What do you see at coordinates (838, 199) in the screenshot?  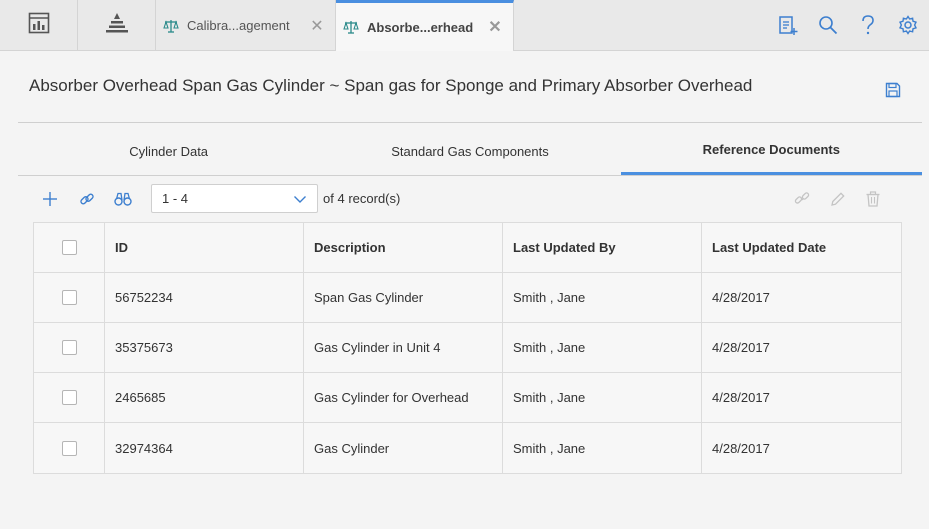 I see `edit-icon` at bounding box center [838, 199].